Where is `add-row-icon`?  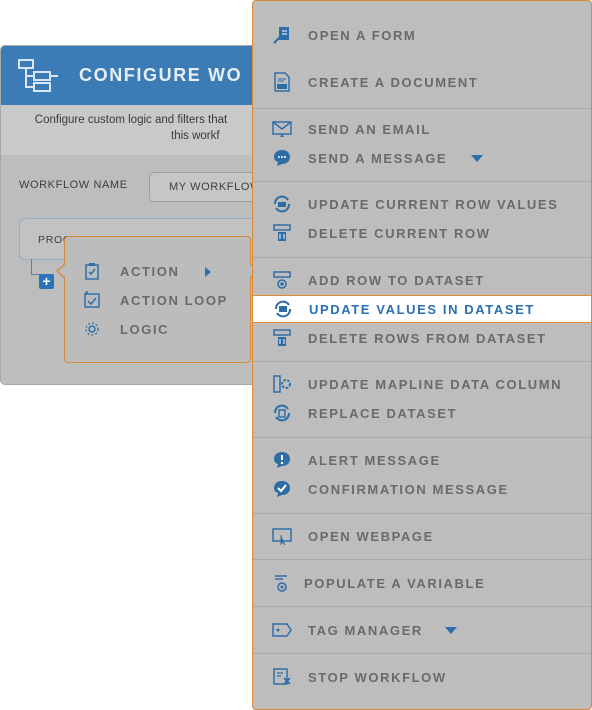
add-row-icon is located at coordinates (282, 280).